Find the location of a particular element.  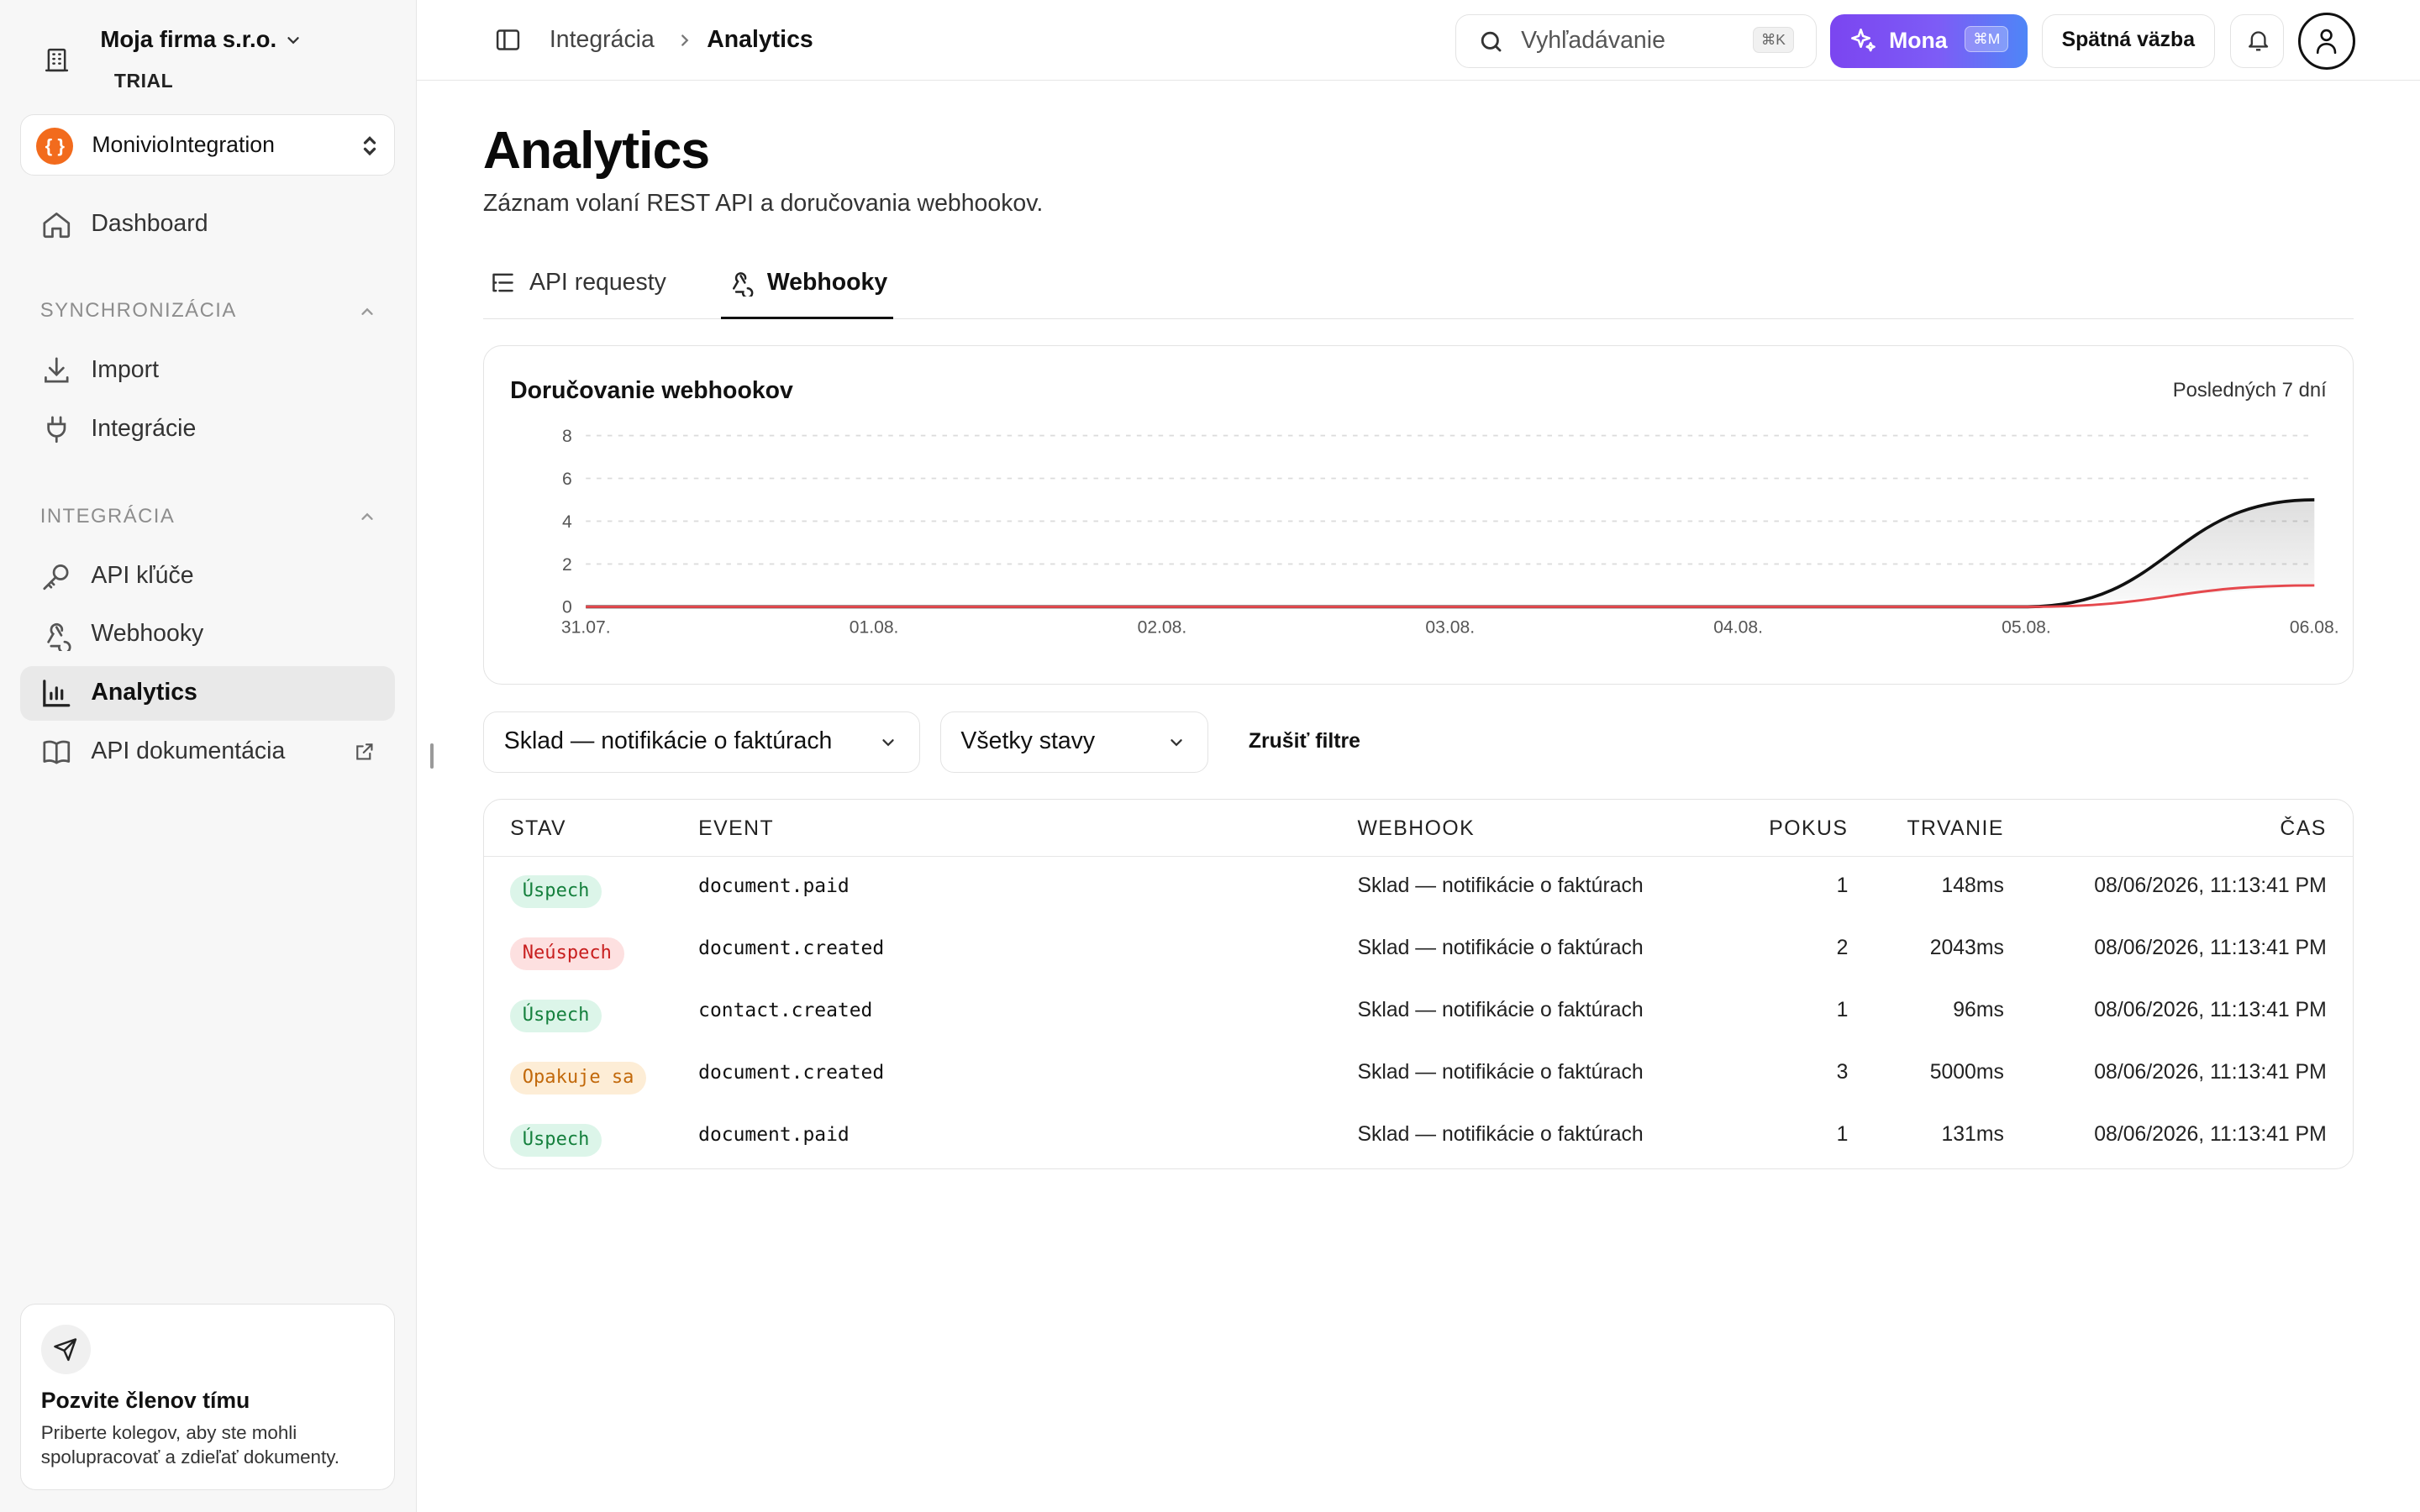

book-icon is located at coordinates (56, 752).